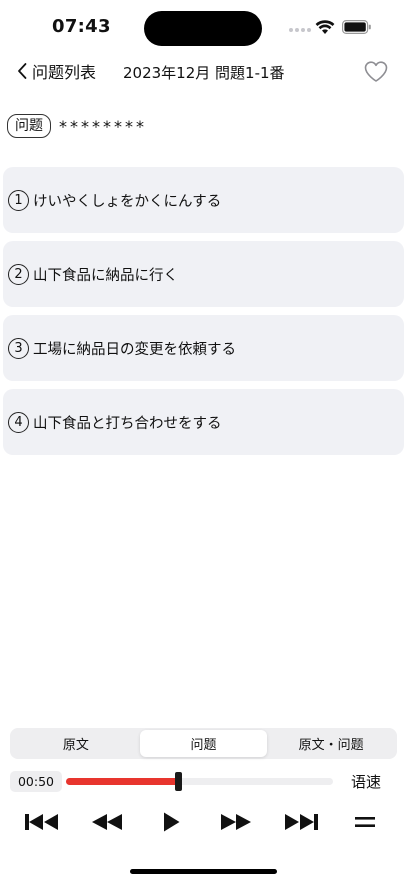 This screenshot has height=883, width=407. I want to click on back-label: 问题列表, so click(64, 72).